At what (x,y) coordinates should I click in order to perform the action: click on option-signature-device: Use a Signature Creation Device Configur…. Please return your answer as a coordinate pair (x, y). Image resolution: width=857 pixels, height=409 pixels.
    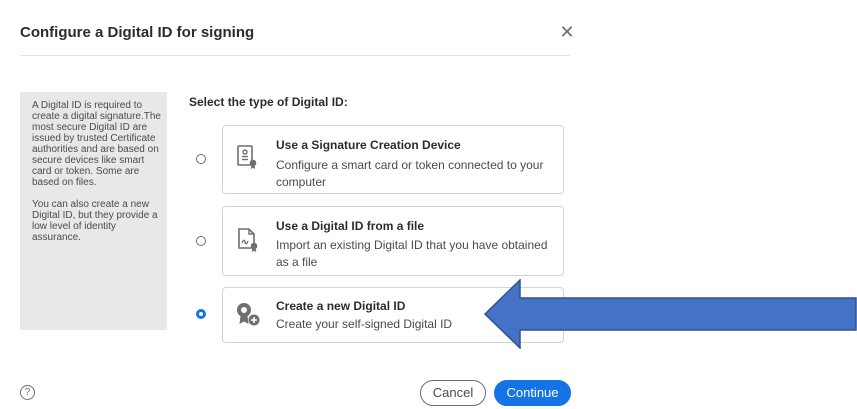
    Looking at the image, I should click on (393, 159).